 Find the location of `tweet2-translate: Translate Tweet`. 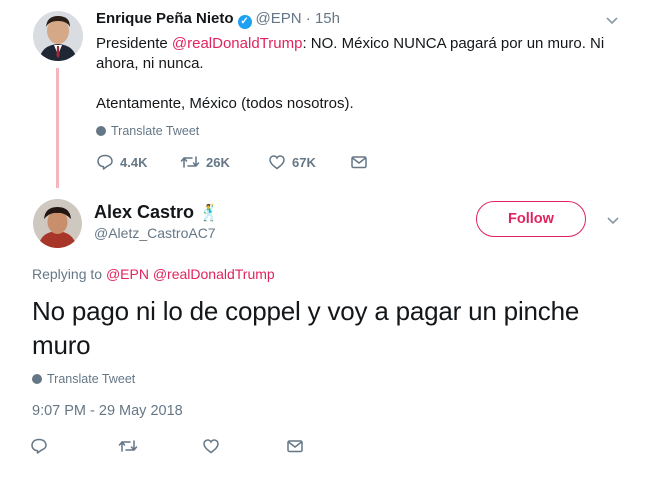

tweet2-translate: Translate Tweet is located at coordinates (83, 379).